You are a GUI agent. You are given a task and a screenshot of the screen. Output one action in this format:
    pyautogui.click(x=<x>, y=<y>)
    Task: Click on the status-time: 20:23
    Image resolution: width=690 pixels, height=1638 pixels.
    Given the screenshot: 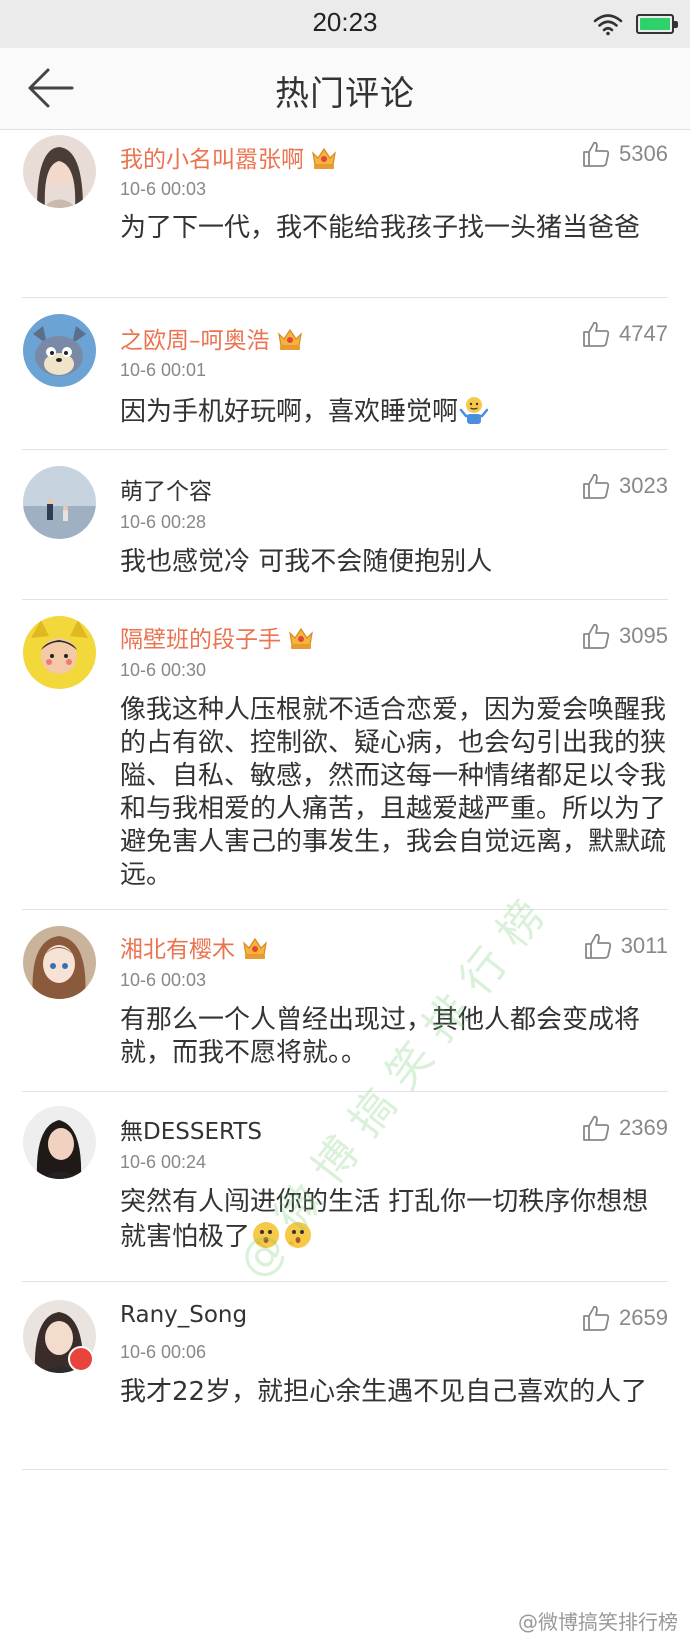 What is the action you would take?
    pyautogui.click(x=345, y=22)
    